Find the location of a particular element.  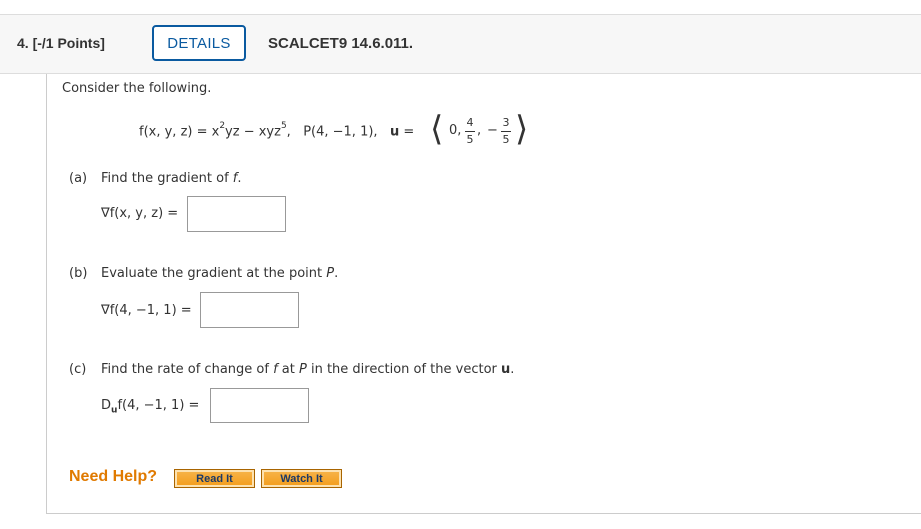

part-b-prompt: Evaluate the gradient at the point P. is located at coordinates (220, 273).